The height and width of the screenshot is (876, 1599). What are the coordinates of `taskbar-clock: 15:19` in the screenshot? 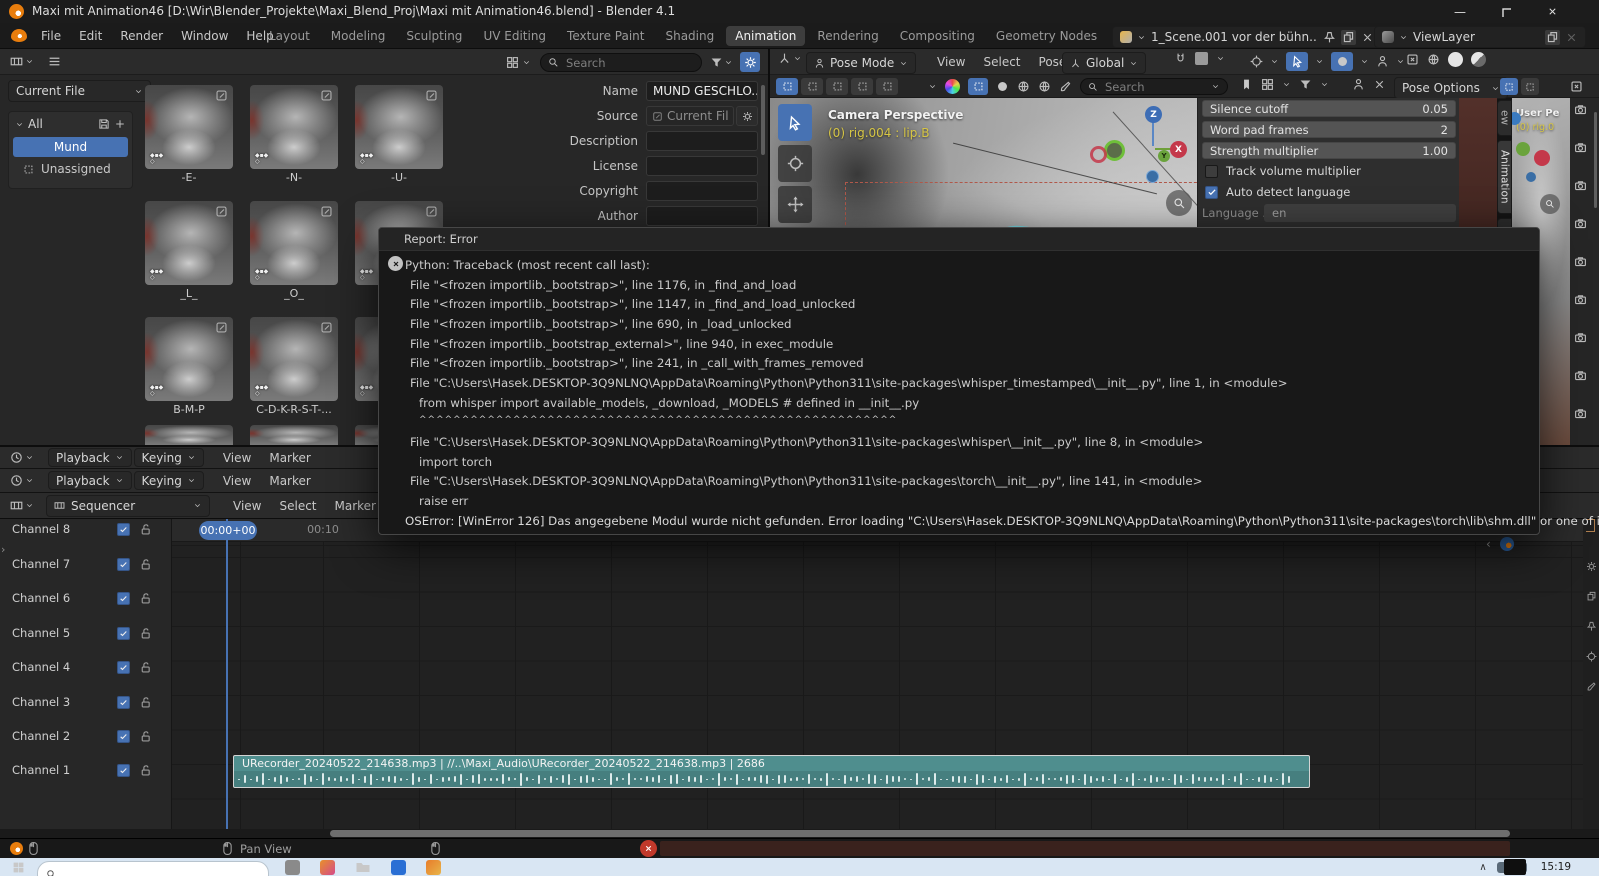 It's located at (1556, 867).